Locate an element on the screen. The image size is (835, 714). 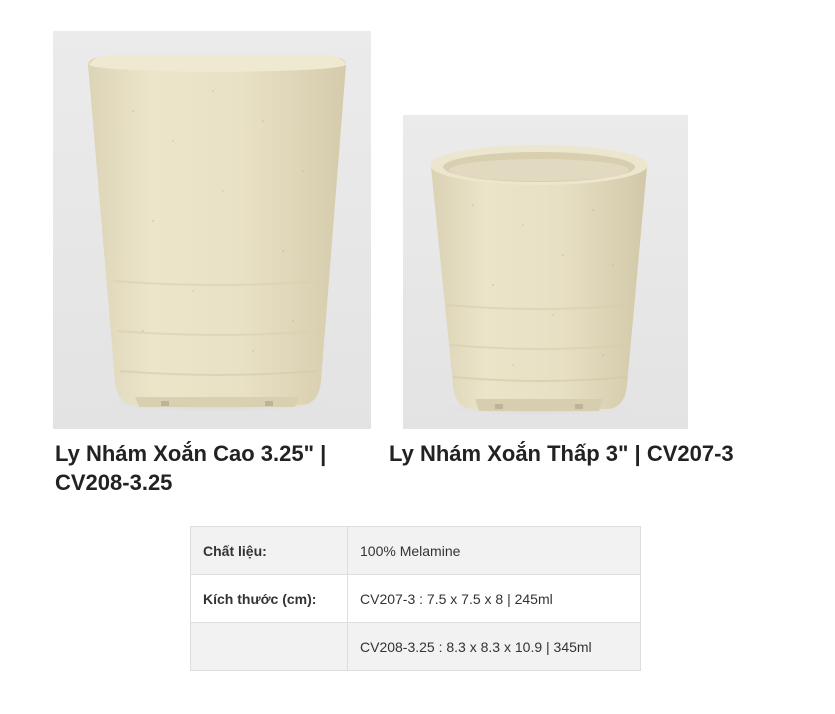
product-title-short-cup: Ly Nhám Xoắn Thấp 3" | CV207-3 is located at coordinates (561, 453).